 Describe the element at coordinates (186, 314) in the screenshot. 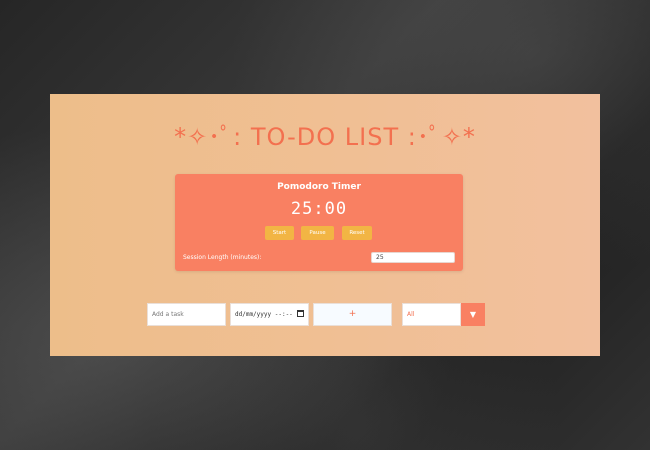

I see `task-input: Add a task` at that location.